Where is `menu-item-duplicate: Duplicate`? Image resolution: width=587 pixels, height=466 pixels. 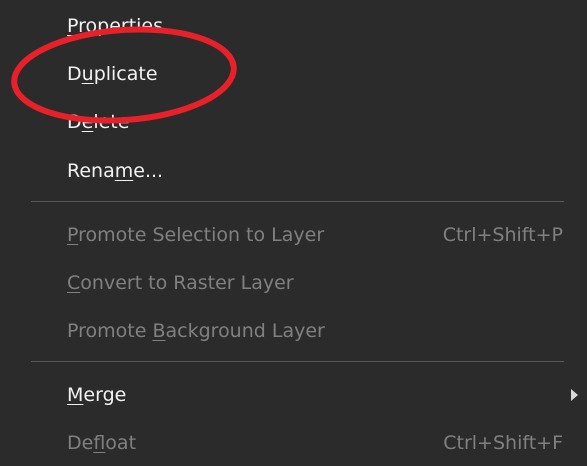
menu-item-duplicate: Duplicate is located at coordinates (293, 74).